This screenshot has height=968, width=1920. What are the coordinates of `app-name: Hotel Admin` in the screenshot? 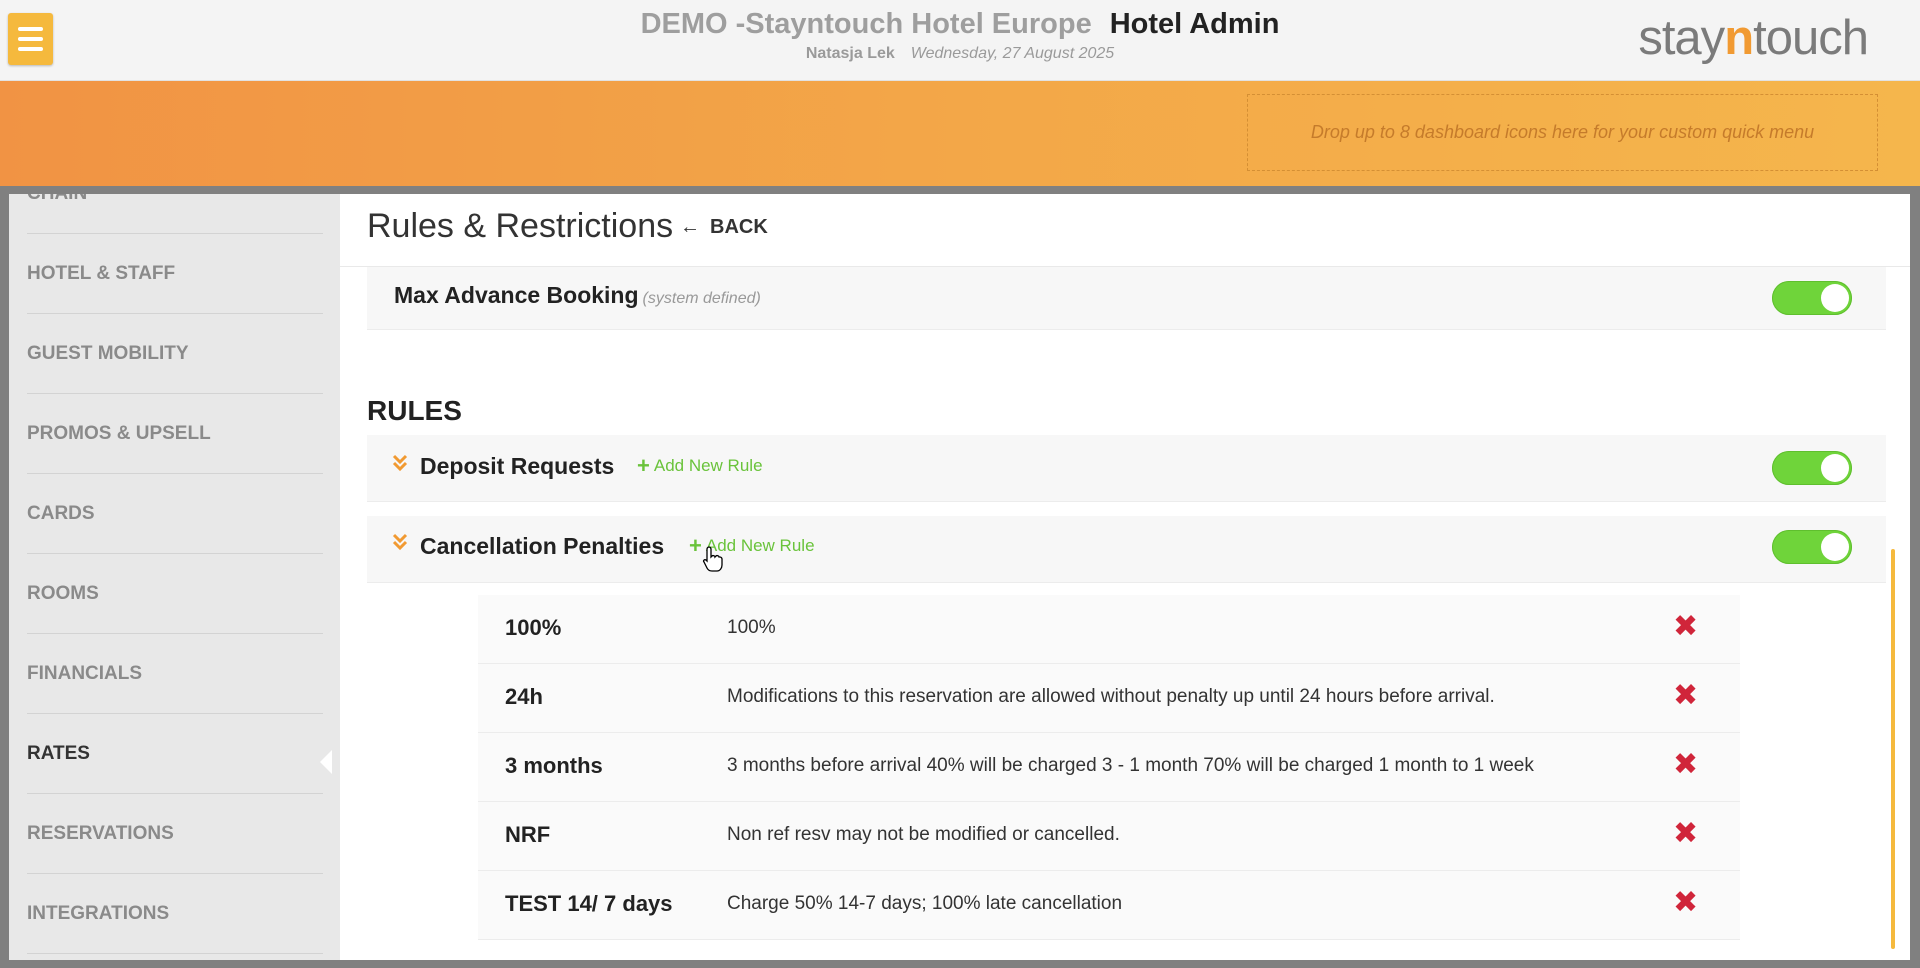 It's located at (1194, 24).